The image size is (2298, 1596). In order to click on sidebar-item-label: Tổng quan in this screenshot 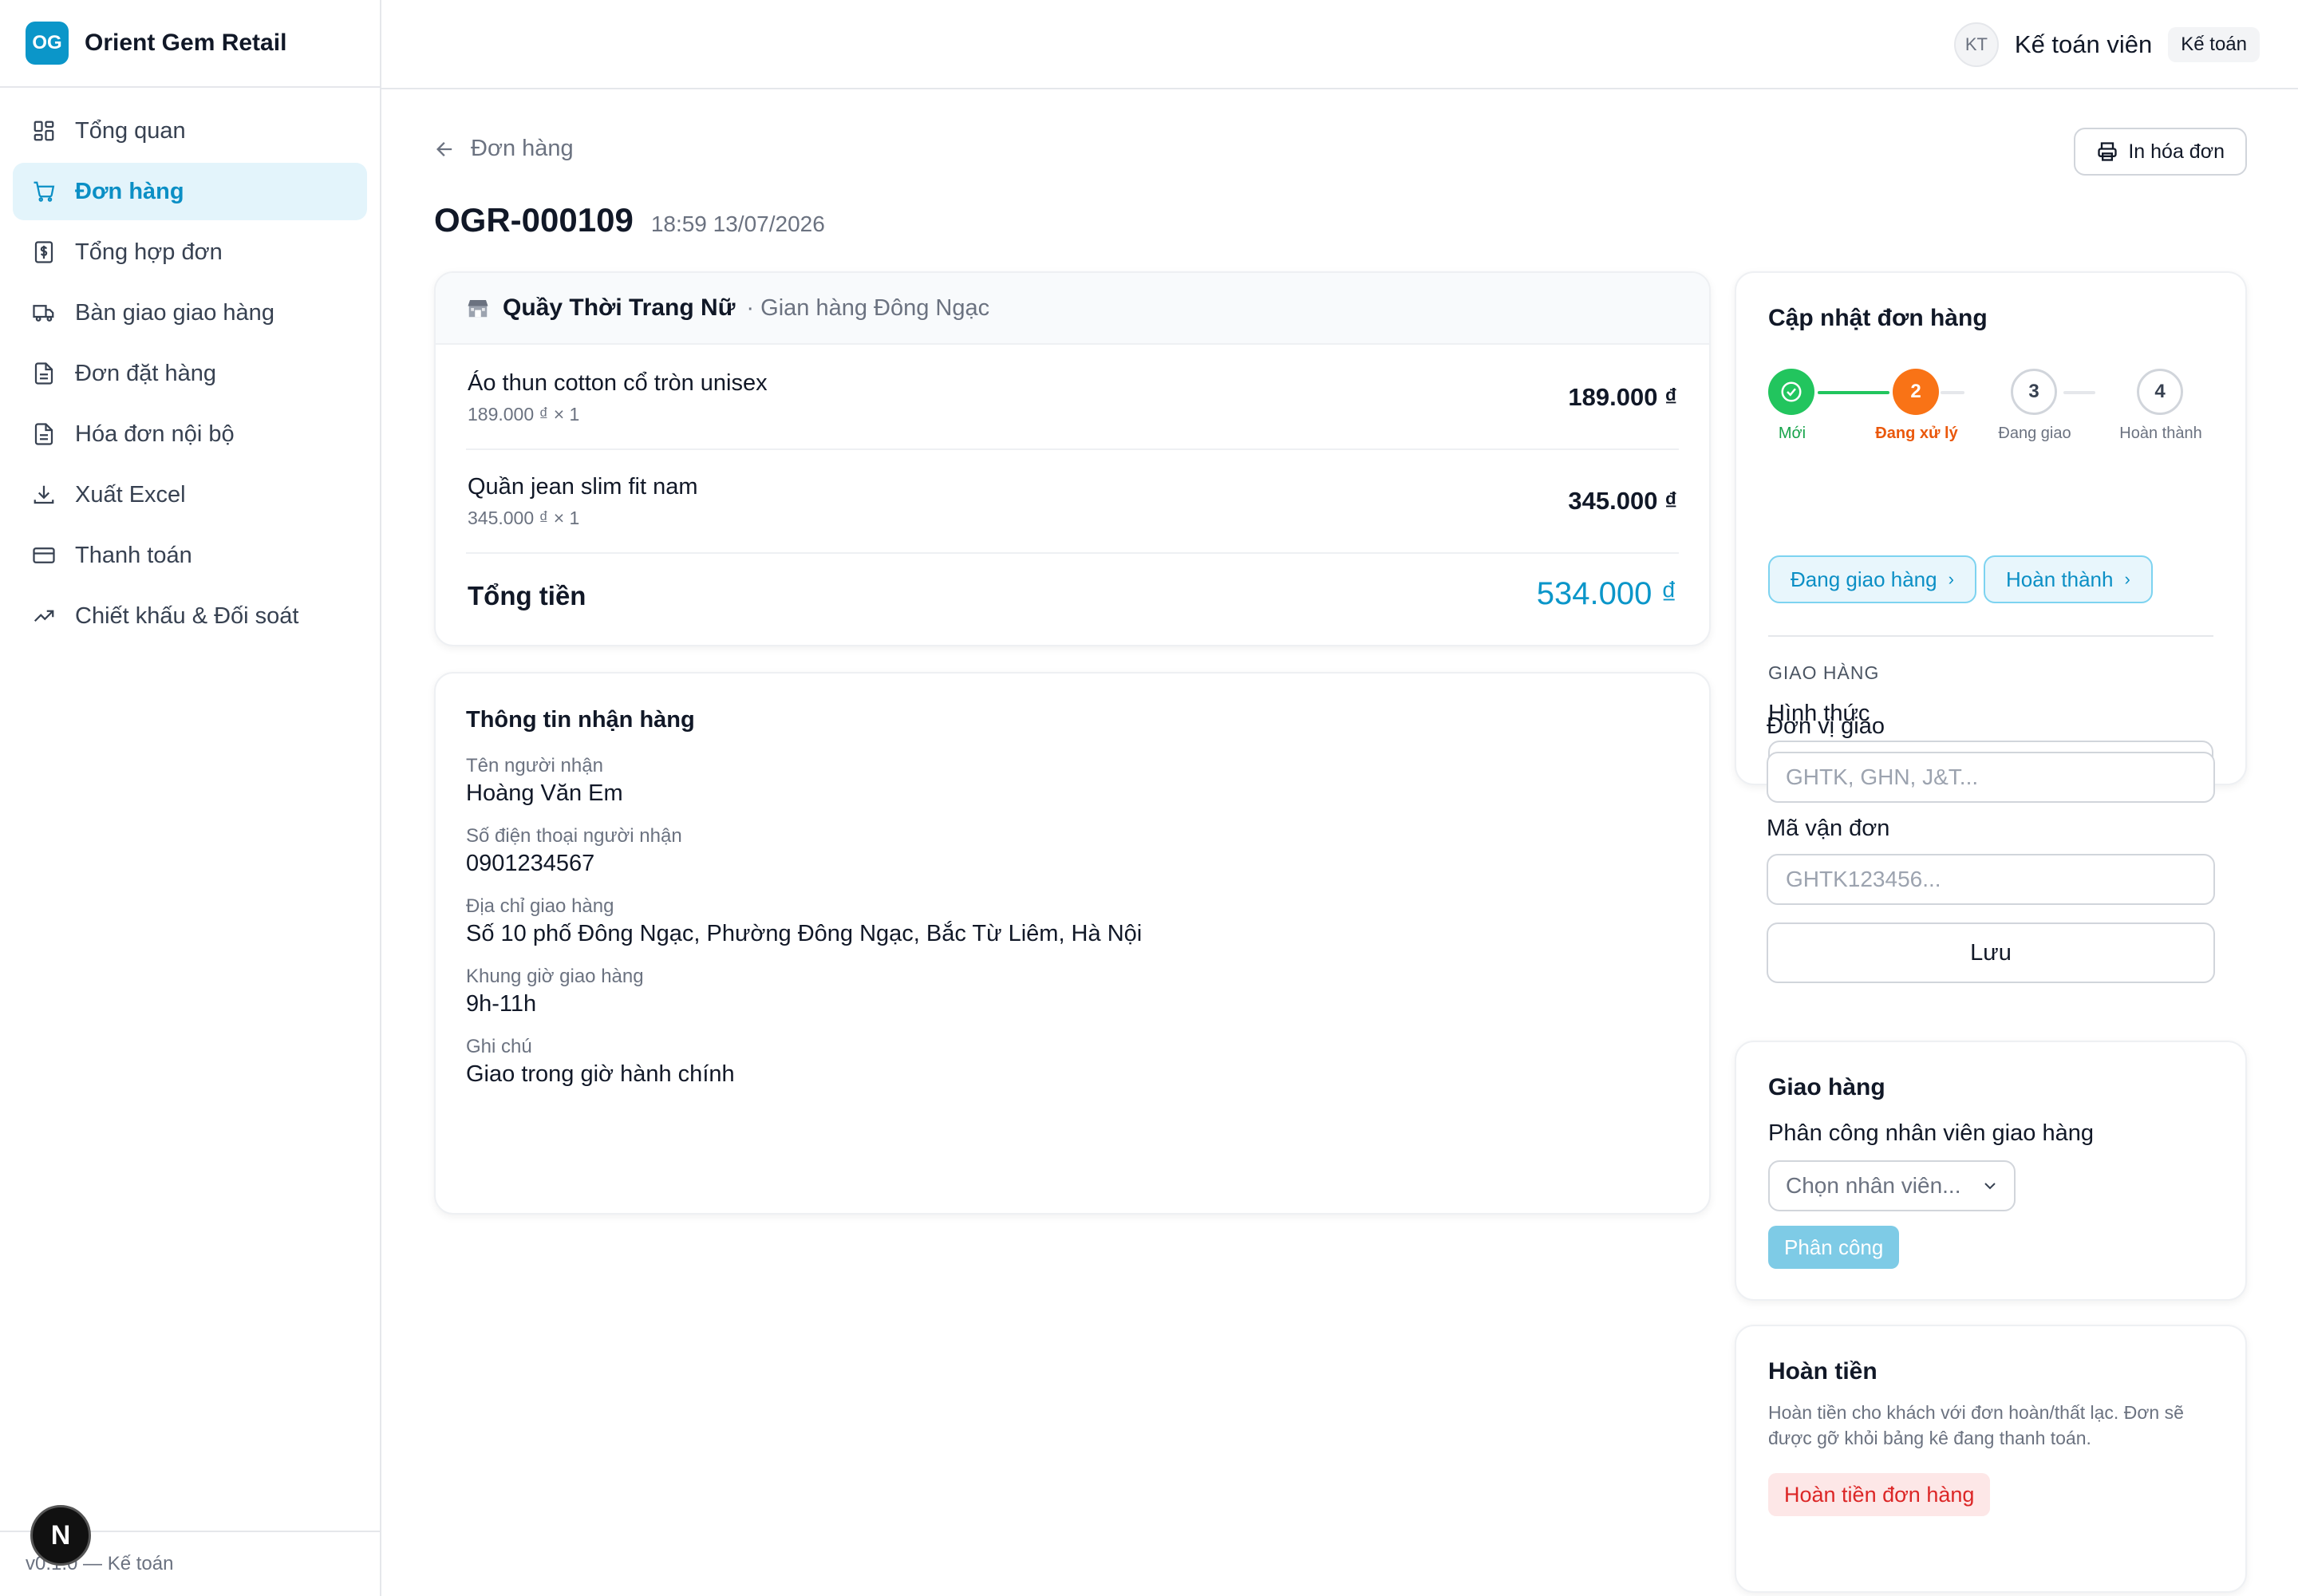, I will do `click(131, 130)`.